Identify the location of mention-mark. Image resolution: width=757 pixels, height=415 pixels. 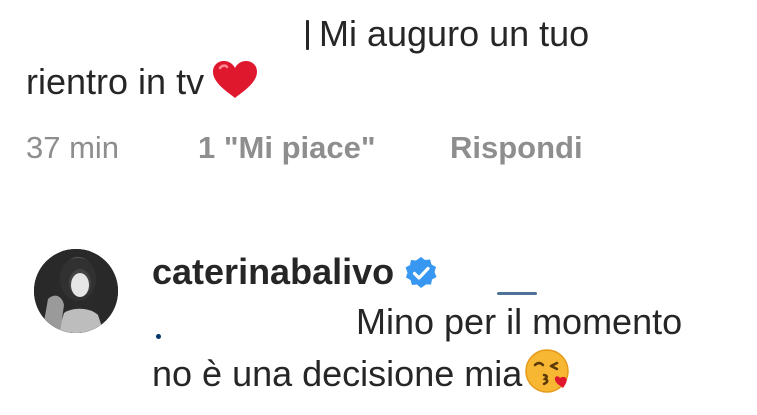
(158, 336).